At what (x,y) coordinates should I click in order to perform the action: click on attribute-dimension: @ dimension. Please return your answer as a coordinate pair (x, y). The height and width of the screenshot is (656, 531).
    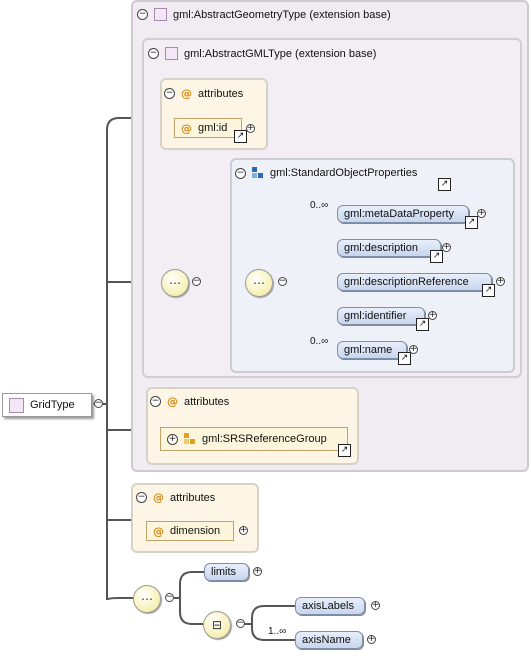
    Looking at the image, I should click on (190, 531).